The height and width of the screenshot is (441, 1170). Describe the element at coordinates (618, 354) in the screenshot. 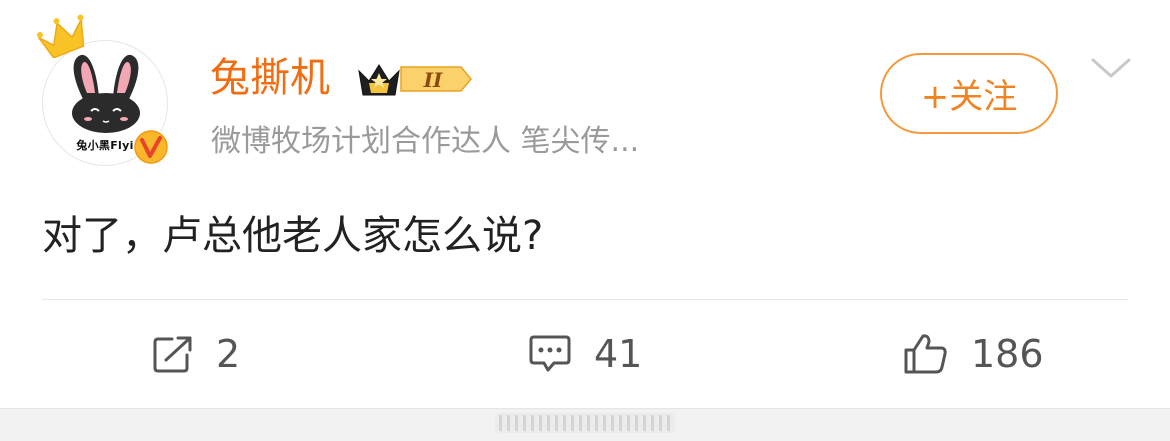

I see `comment-count: 41` at that location.